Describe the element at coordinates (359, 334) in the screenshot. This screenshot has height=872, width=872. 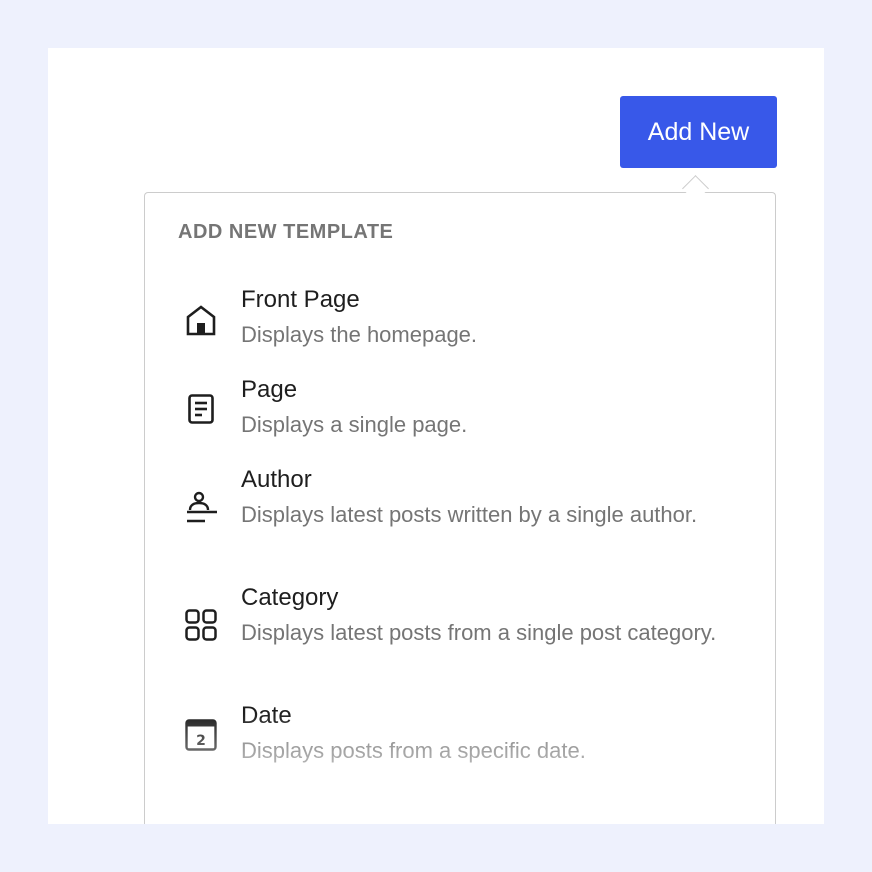
I see `template-item-description: Displays the homepage.` at that location.